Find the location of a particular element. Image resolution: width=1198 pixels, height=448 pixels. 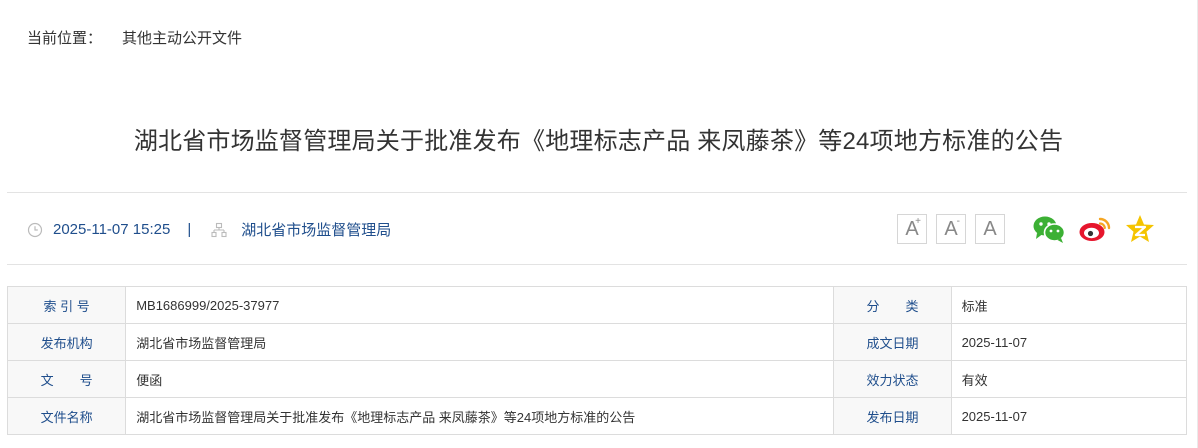

page-title: 湖北省市场监督管理局关于批准发布《地理标志产品 来凤藤茶》等24项地方标准的公告 is located at coordinates (598, 141).